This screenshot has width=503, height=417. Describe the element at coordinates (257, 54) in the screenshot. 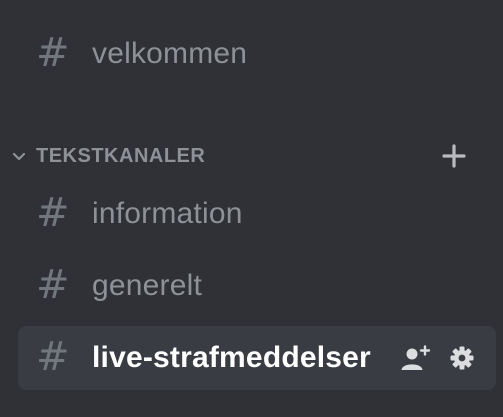

I see `channel-item-velkommen: # velkommen` at that location.